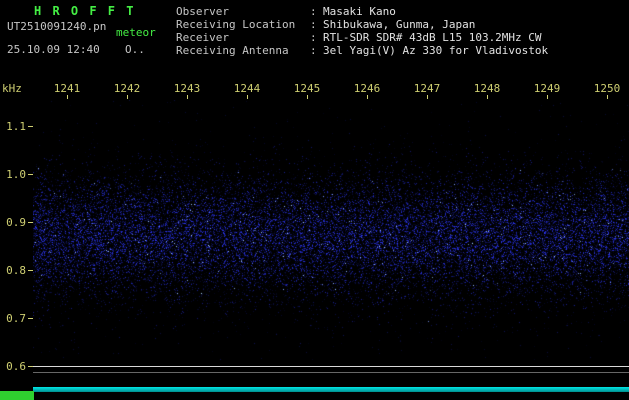  Describe the element at coordinates (16, 126) in the screenshot. I see `freq-axis-label: 1.1` at that location.